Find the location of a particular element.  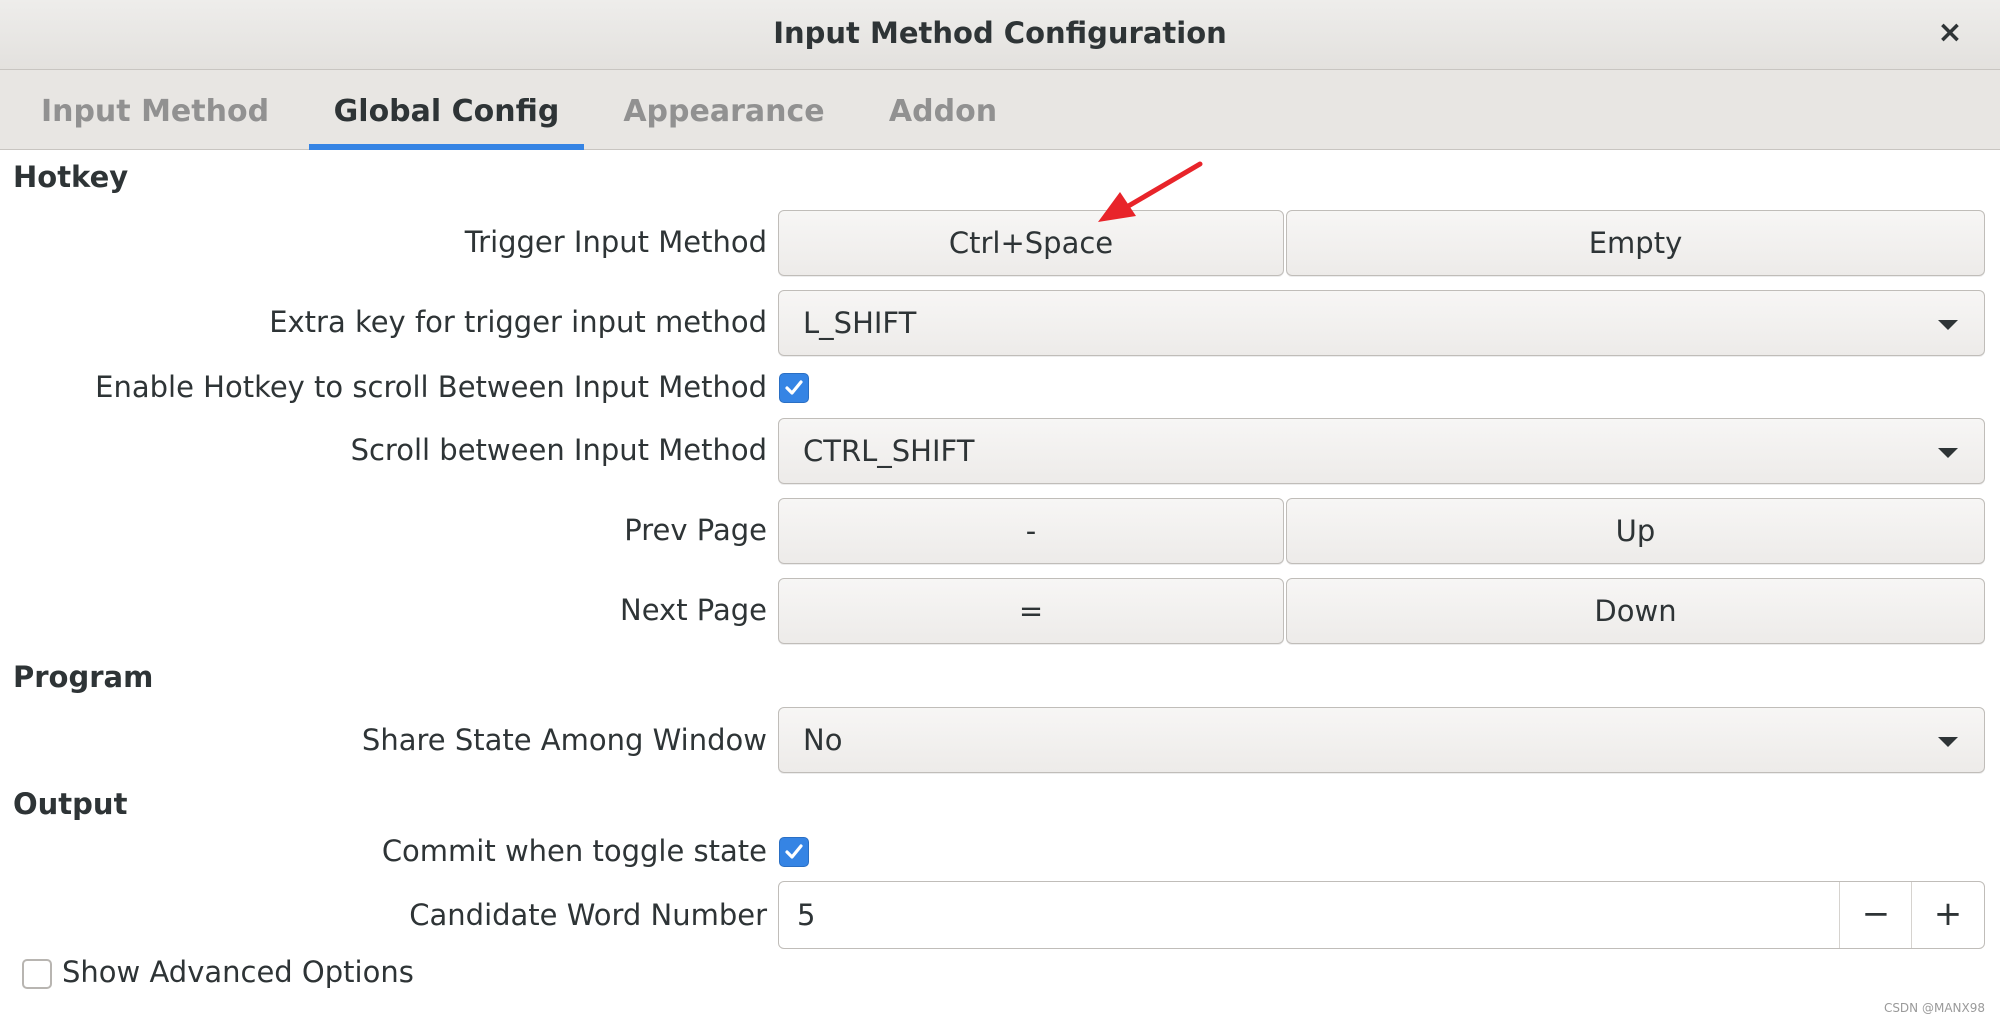

commit-toggle-checkbox is located at coordinates (794, 852).